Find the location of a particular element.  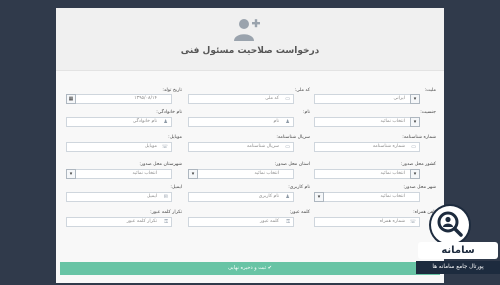

phone-icon: ☏ is located at coordinates (164, 147).